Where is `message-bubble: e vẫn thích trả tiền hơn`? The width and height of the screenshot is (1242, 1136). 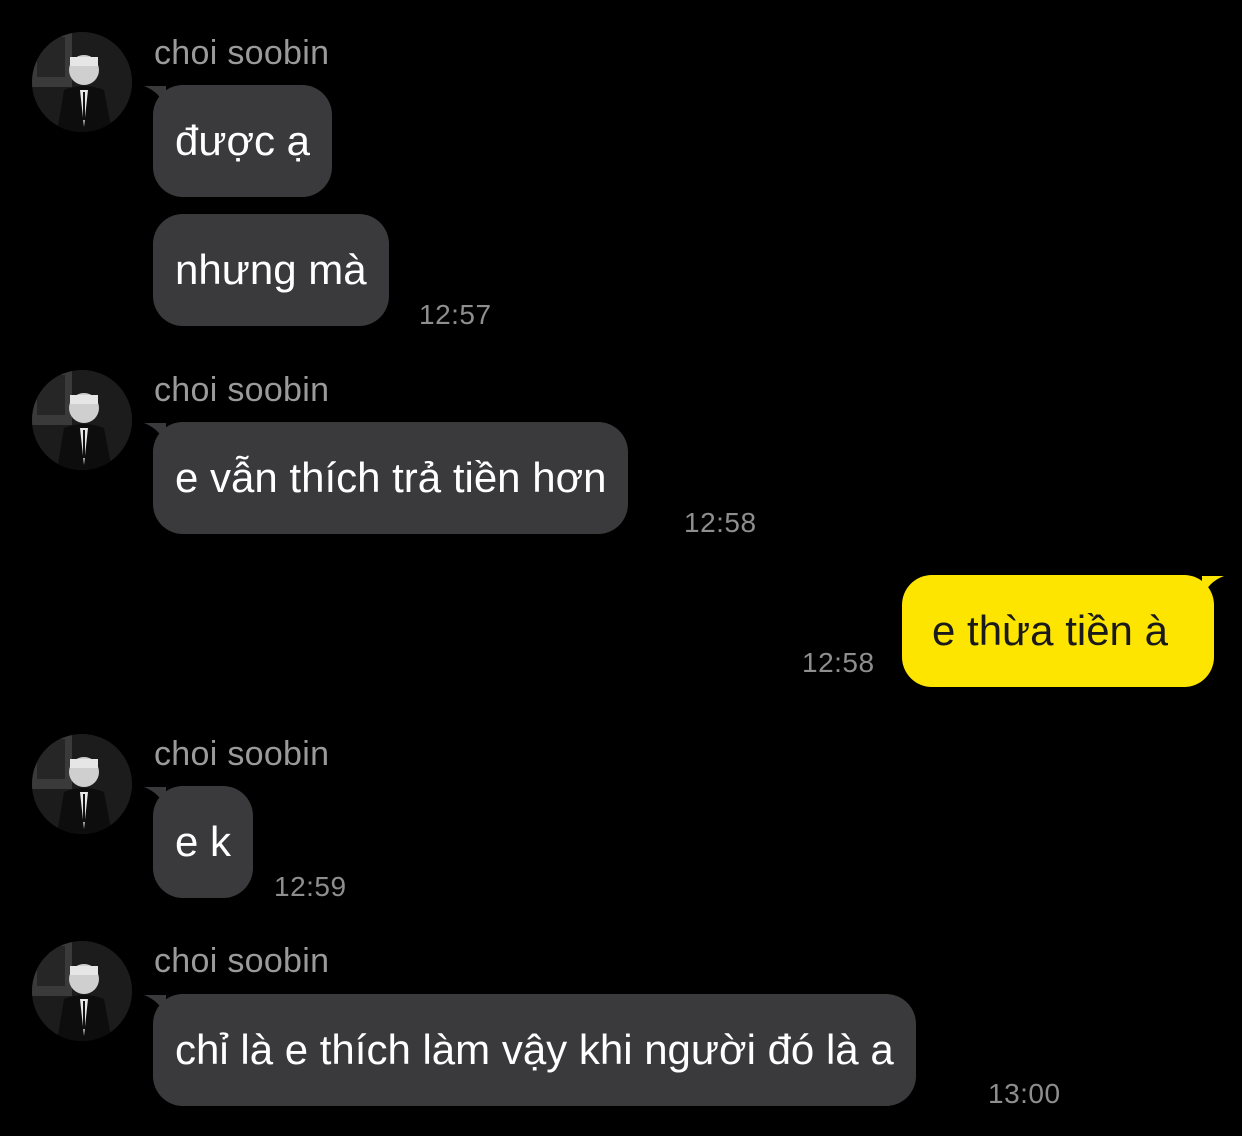 message-bubble: e vẫn thích trả tiền hơn is located at coordinates (391, 478).